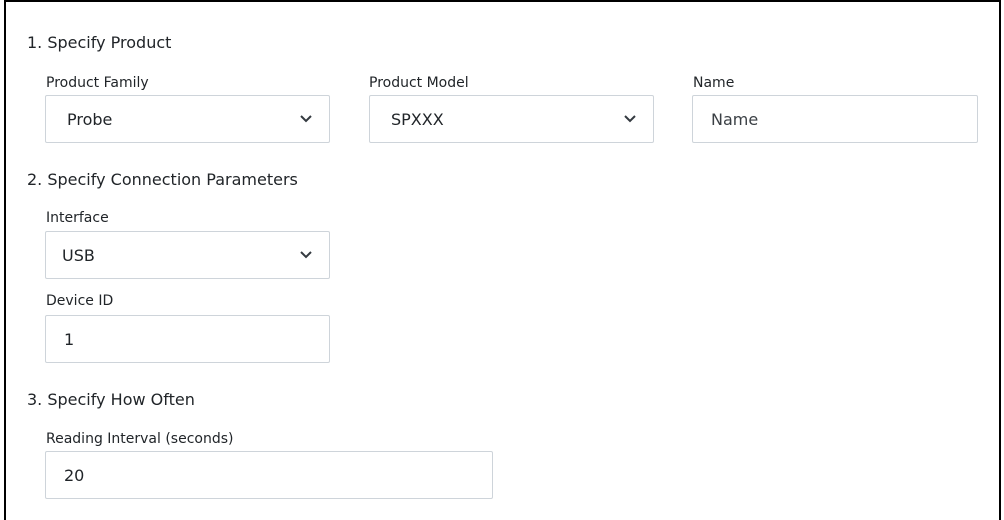 The height and width of the screenshot is (520, 1004). I want to click on product-family-value: Probe, so click(90, 119).